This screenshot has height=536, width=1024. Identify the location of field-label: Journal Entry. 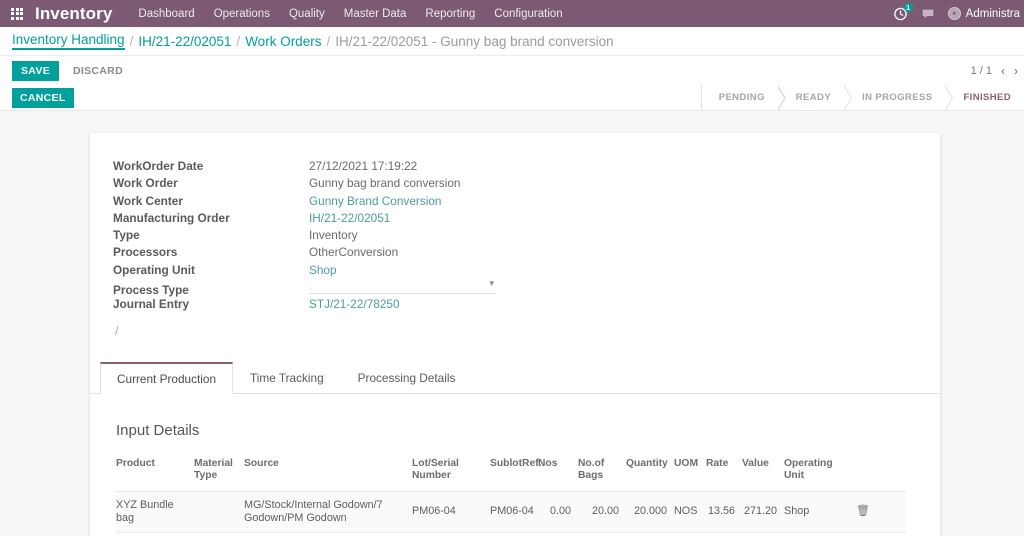
(151, 304).